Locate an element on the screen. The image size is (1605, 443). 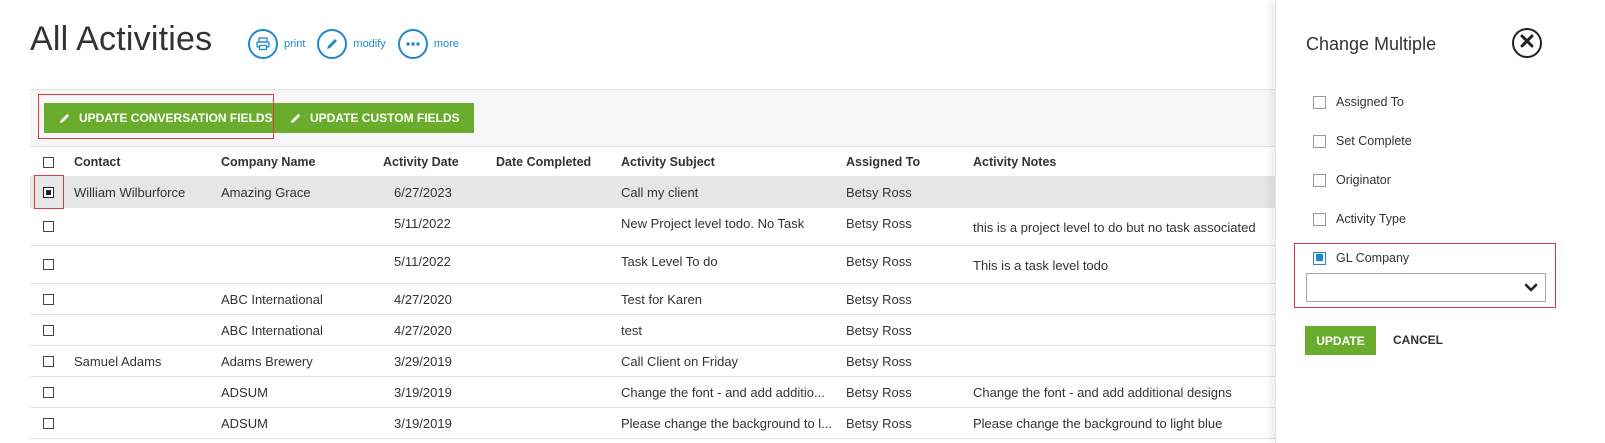
activity-date-cell: 3/29/2019 is located at coordinates (423, 361).